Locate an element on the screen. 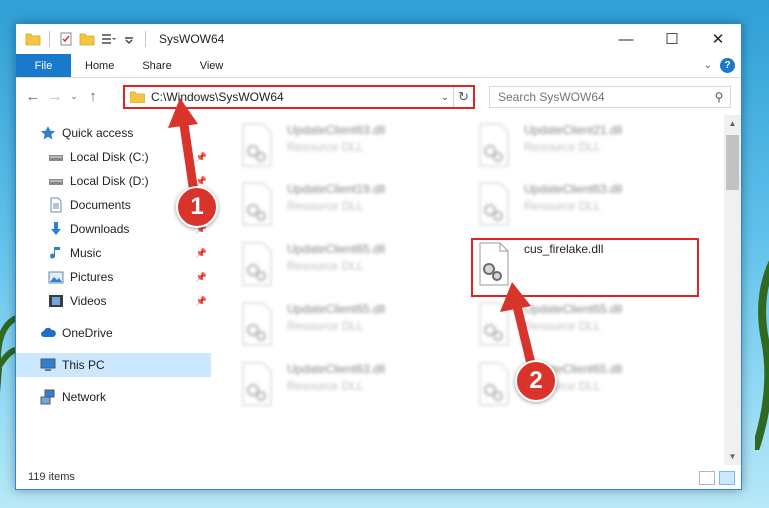 The image size is (769, 508). sidebar-item-videos: Videos 📌 is located at coordinates (113, 301).